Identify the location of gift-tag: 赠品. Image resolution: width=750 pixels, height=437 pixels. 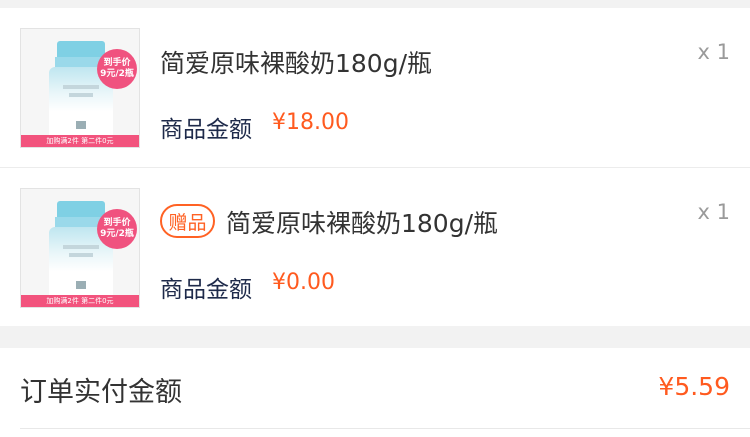
(187, 221).